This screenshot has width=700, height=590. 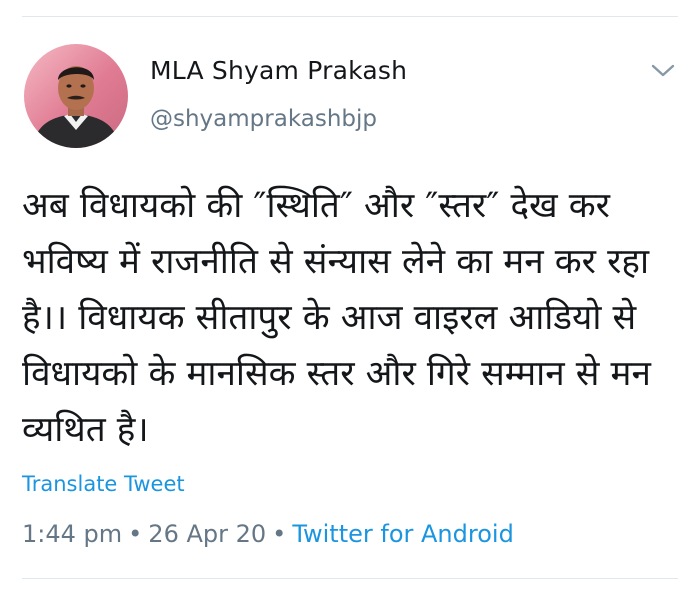 I want to click on tweet-date: 26 Apr 20, so click(x=207, y=534).